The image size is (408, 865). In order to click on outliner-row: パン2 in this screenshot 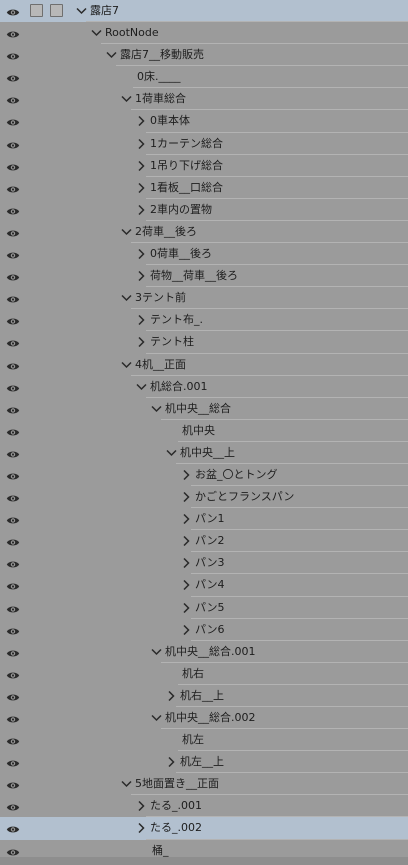, I will do `click(204, 541)`.